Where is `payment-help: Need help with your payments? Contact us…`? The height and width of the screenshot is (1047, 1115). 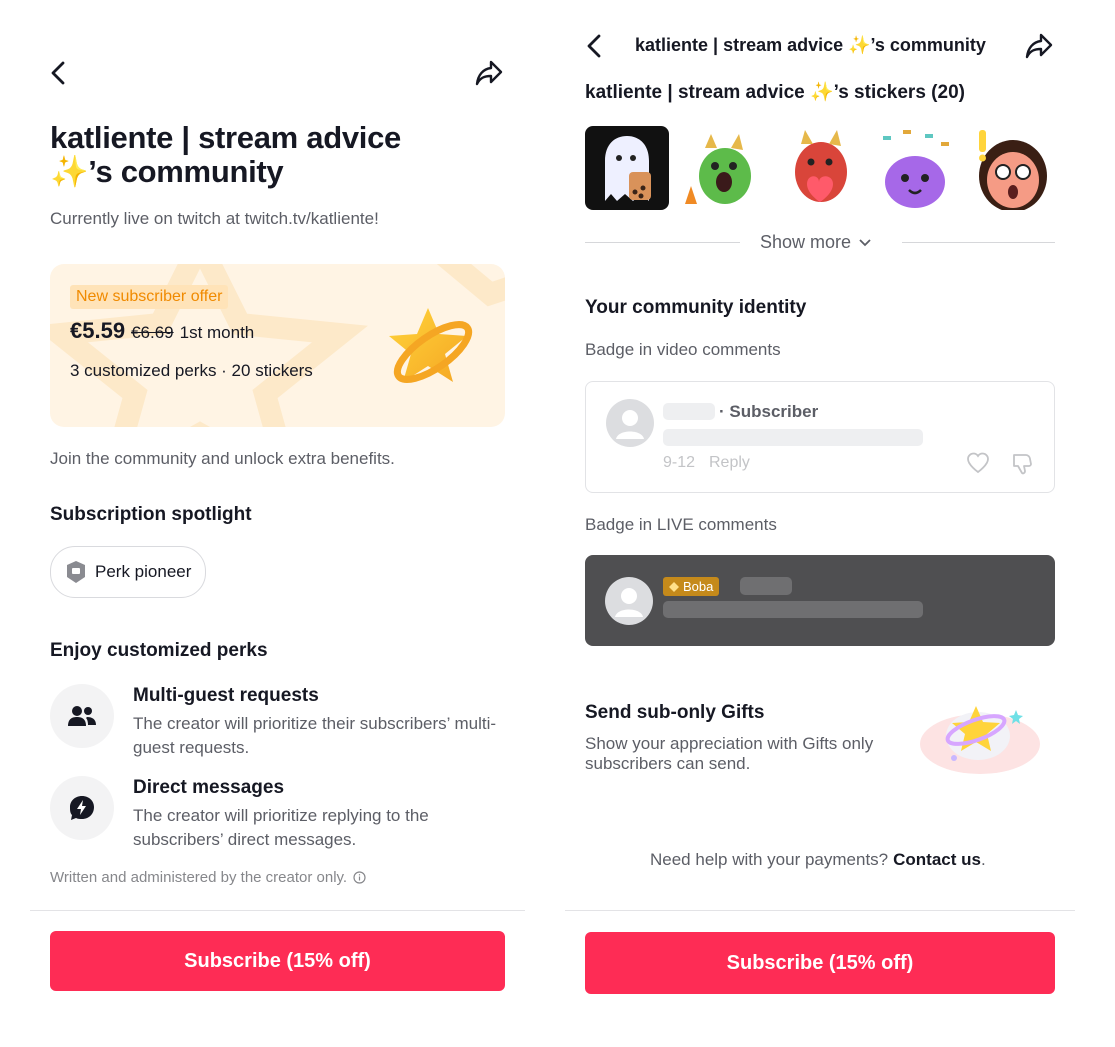
payment-help: Need help with your payments? Contact us… is located at coordinates (818, 860).